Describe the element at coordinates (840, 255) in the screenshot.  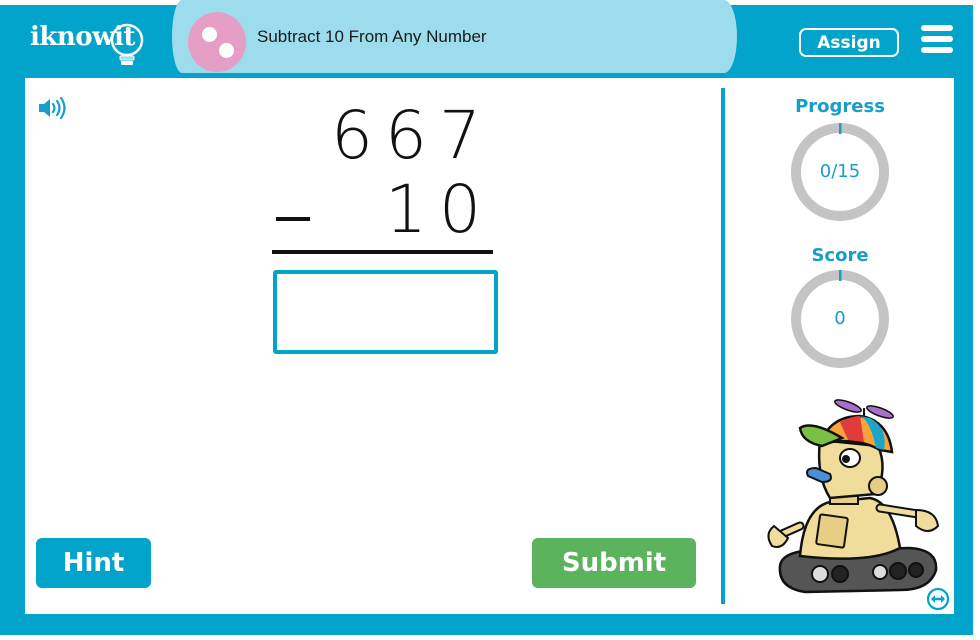
I see `score-label: Score` at that location.